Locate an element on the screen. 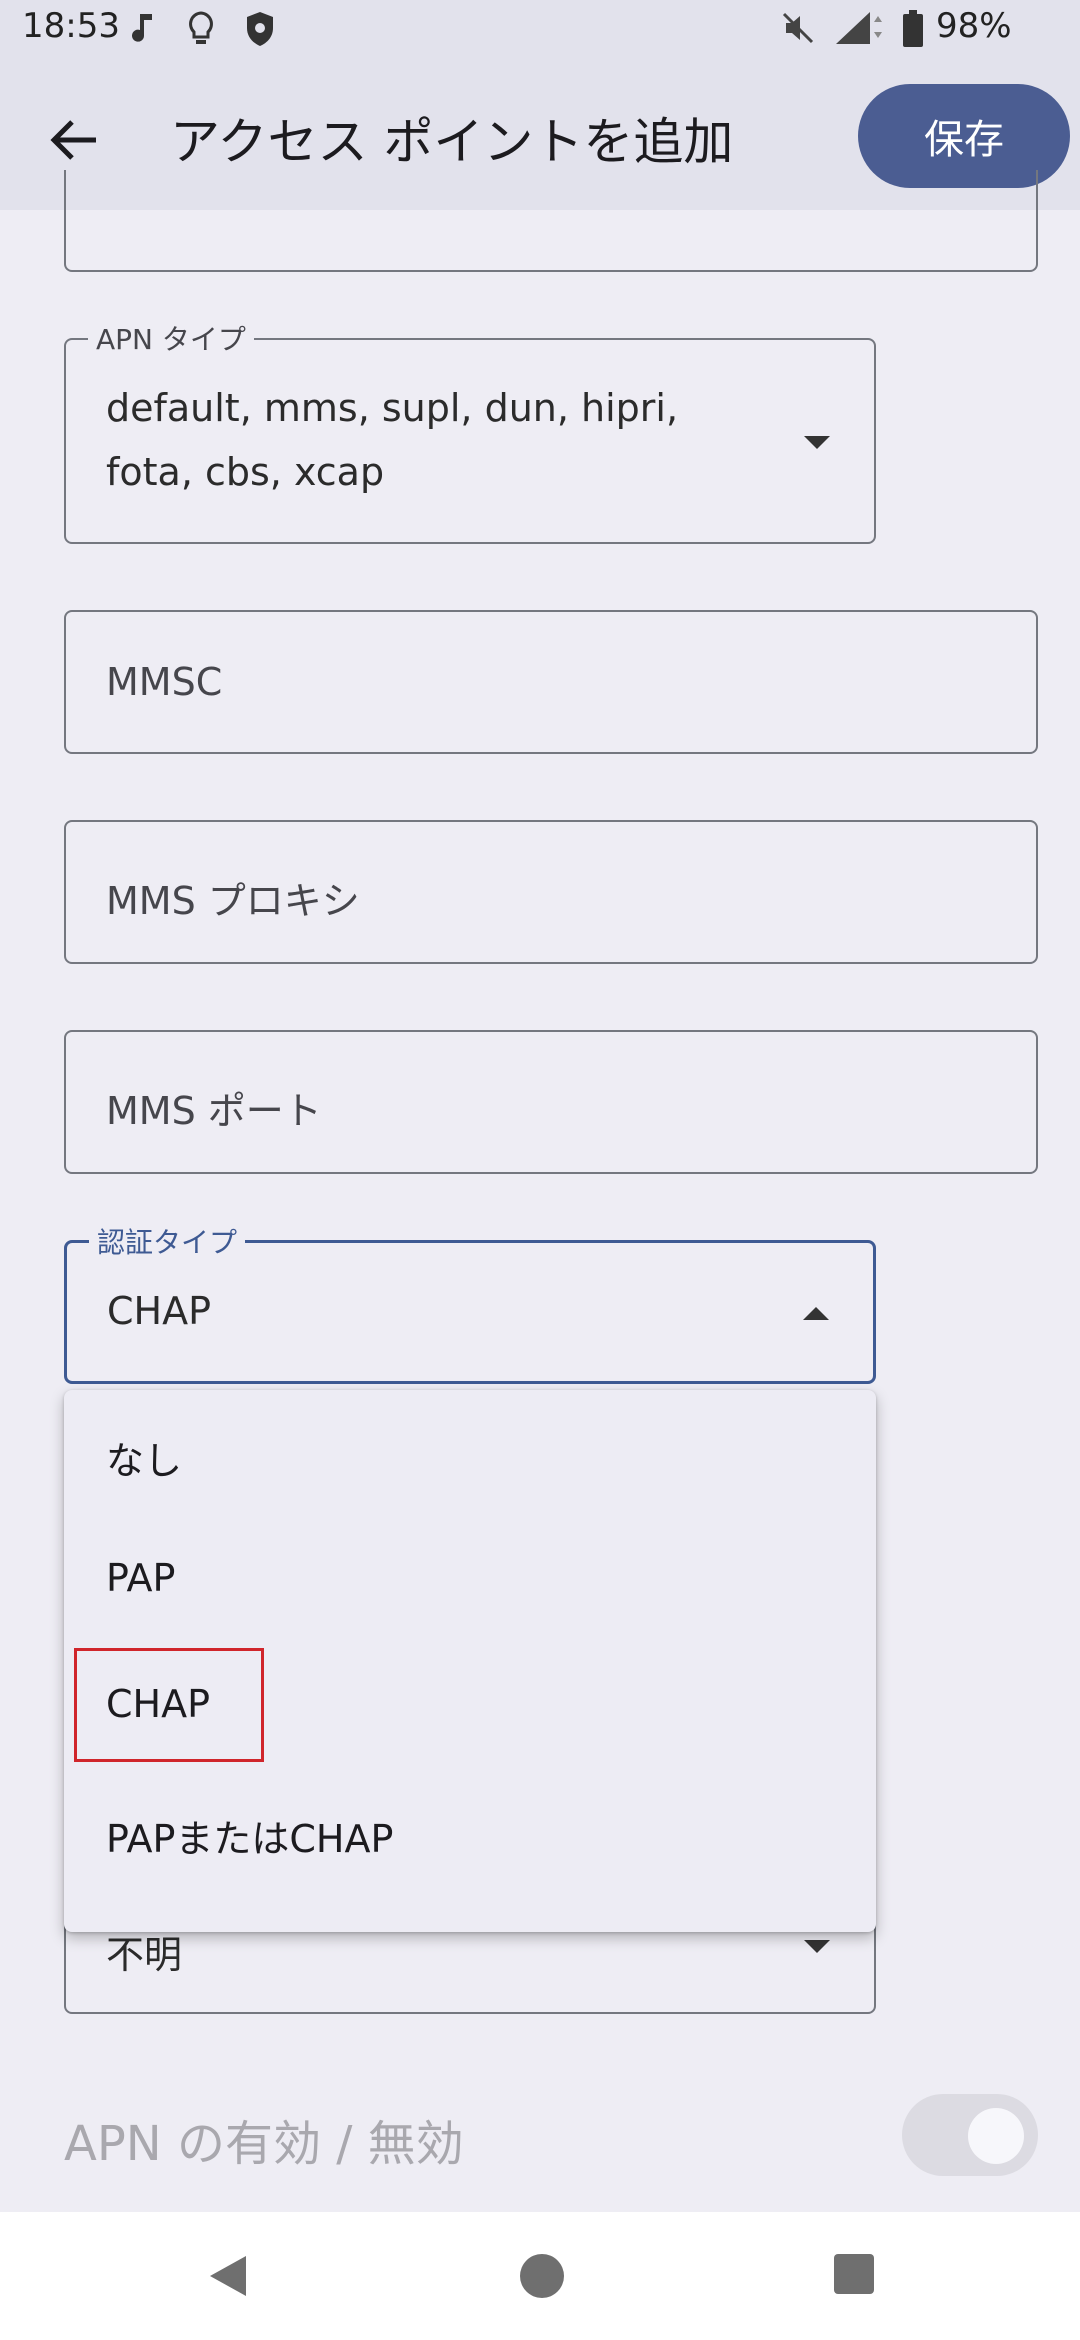  menu-item-label: PAP is located at coordinates (141, 1578).